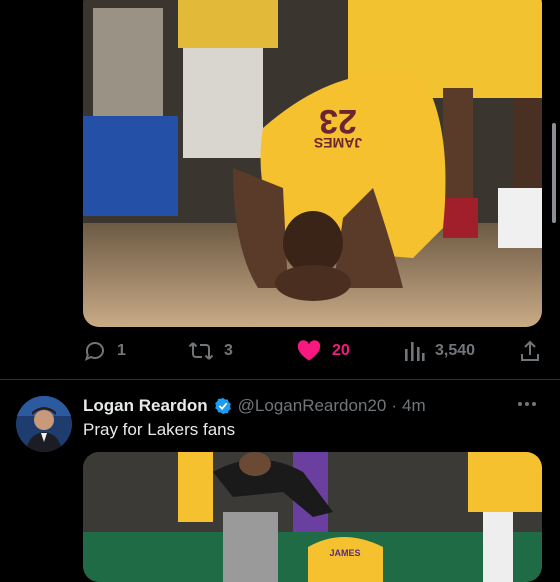 Image resolution: width=560 pixels, height=582 pixels. What do you see at coordinates (145, 406) in the screenshot?
I see `display-name: Logan Reardon` at bounding box center [145, 406].